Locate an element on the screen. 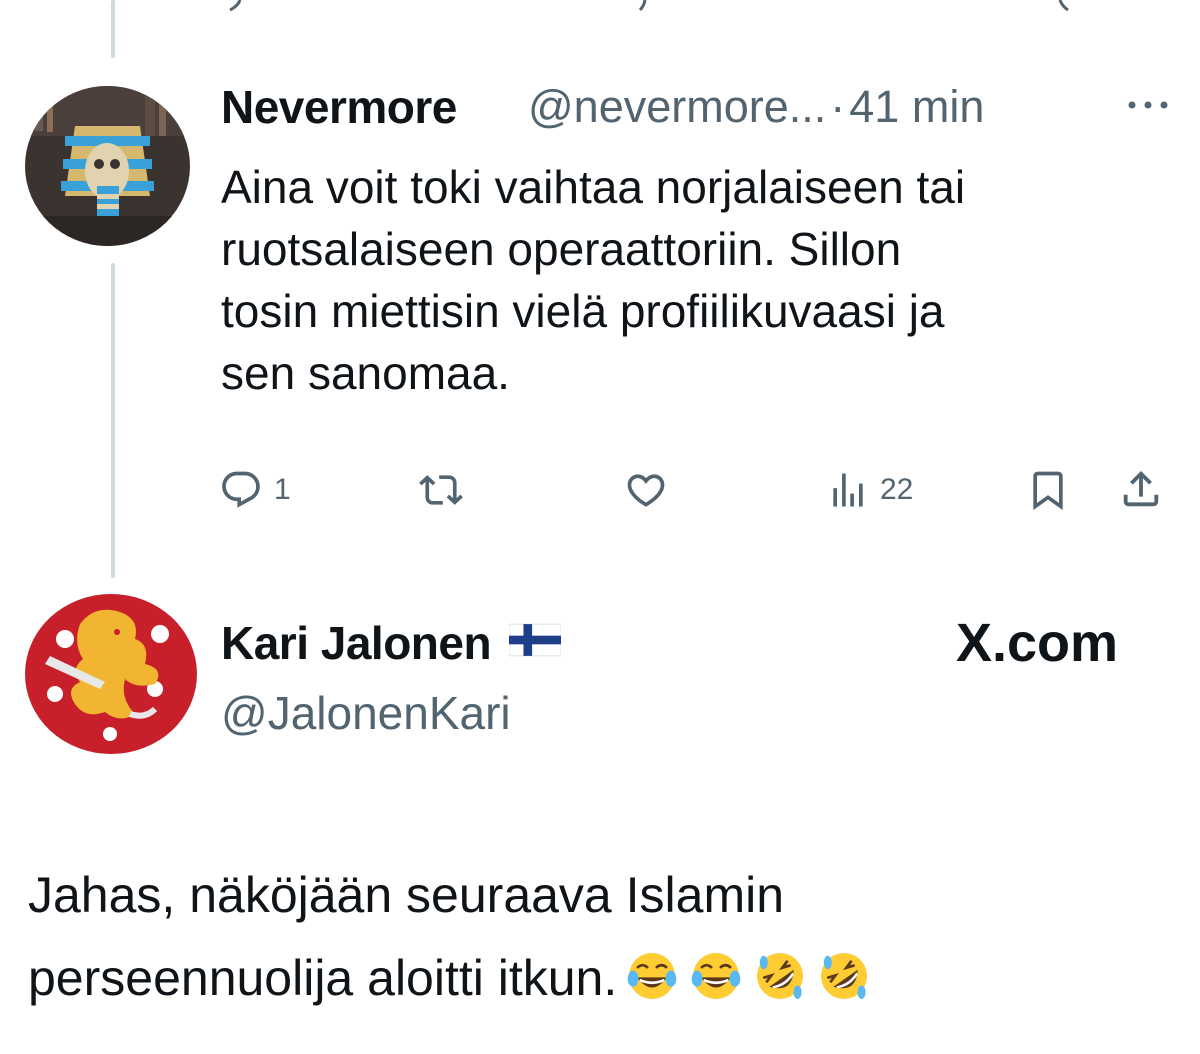  x-com-watermark: X.com is located at coordinates (1037, 643).